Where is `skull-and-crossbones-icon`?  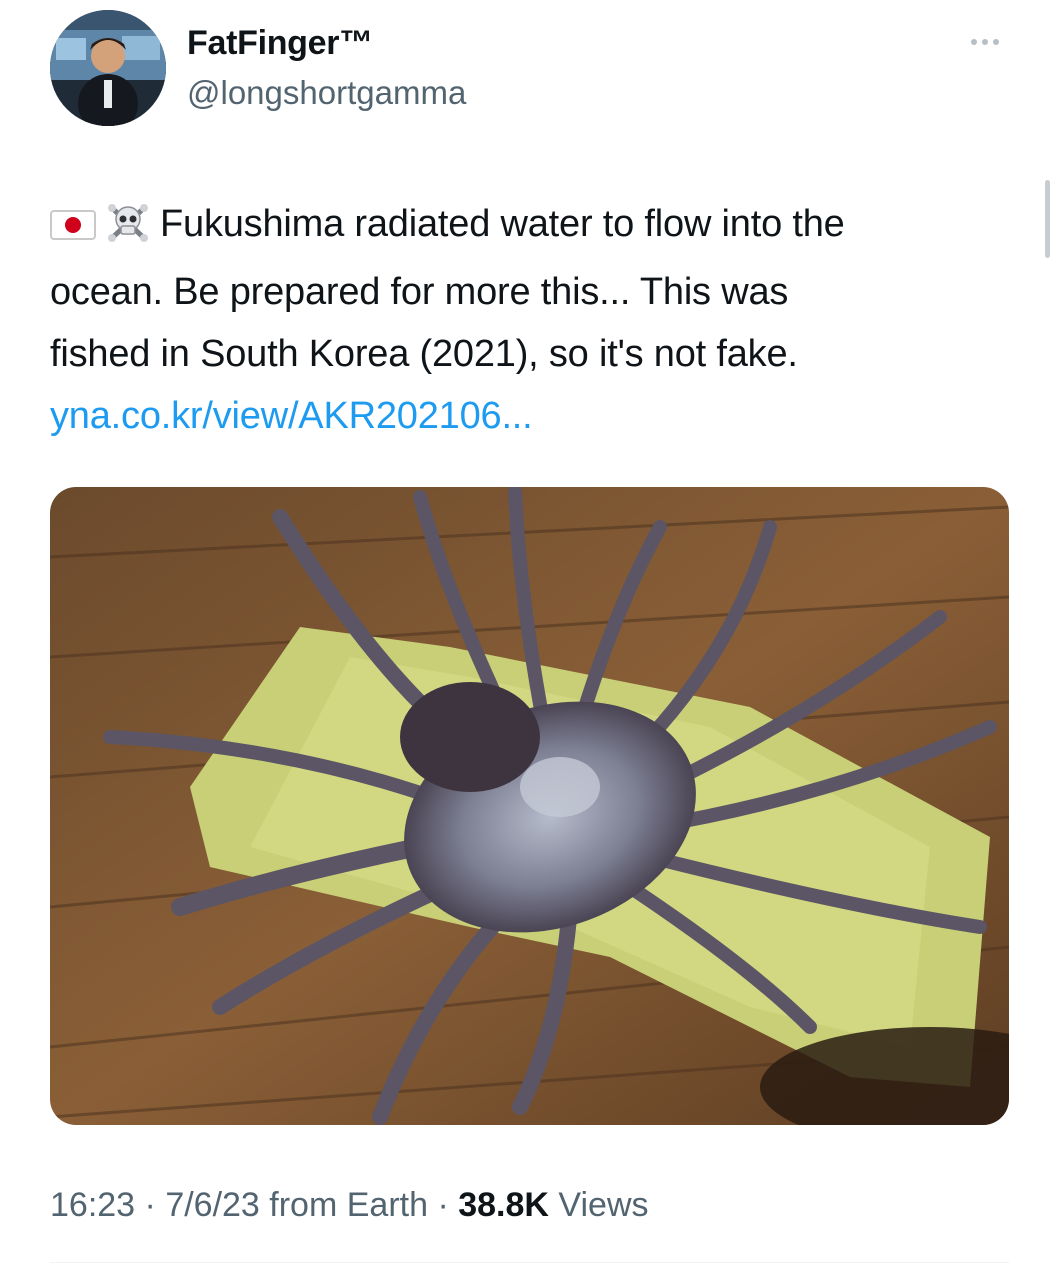
skull-and-crossbones-icon is located at coordinates (128, 230).